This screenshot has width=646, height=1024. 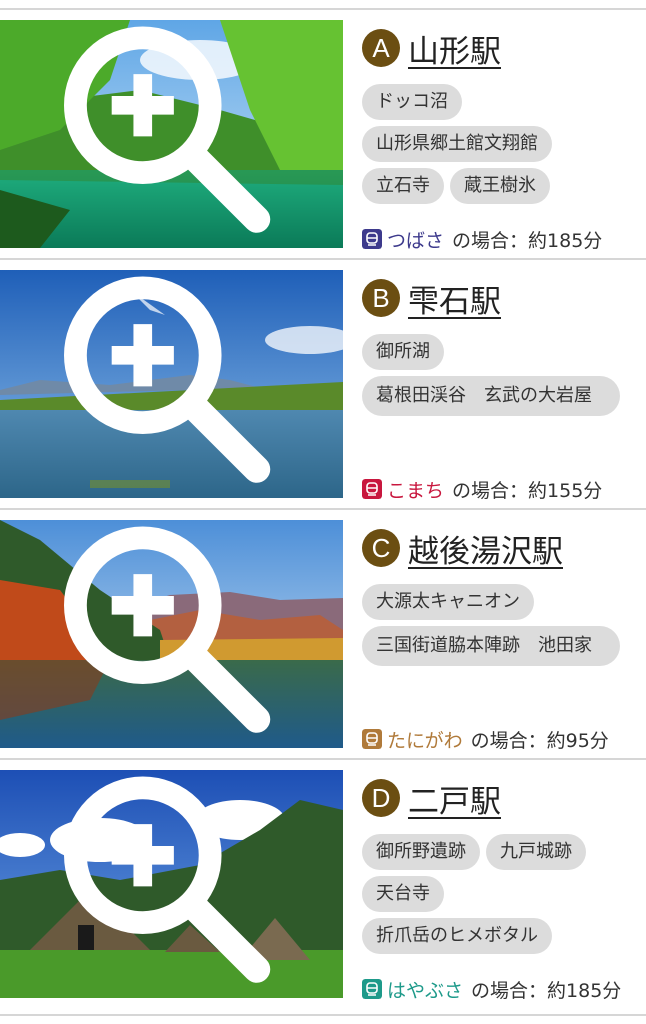 I want to click on spot-tags: ドッコ沼 山形県郷土館文翔館 立石寺 蔵王樹氷, so click(x=501, y=152).